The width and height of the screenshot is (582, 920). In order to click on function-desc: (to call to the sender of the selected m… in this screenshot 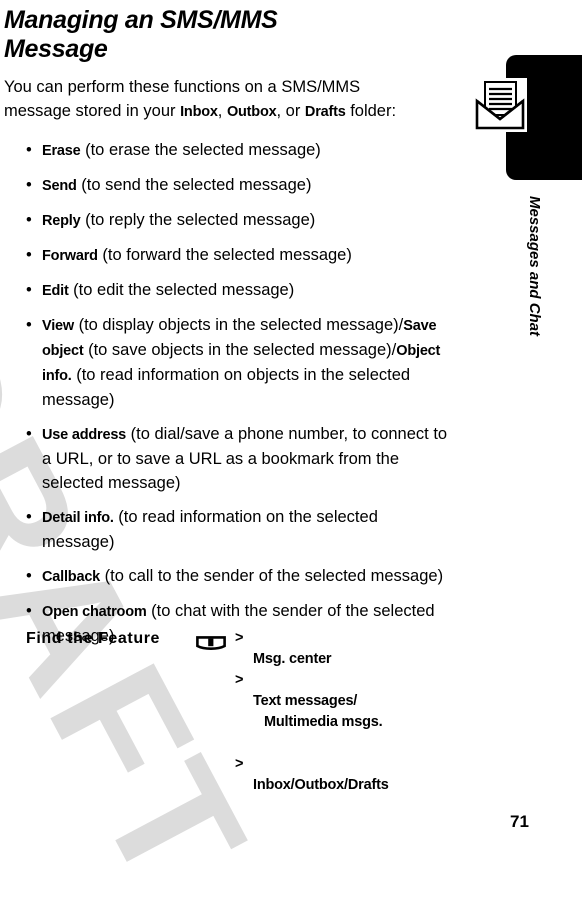, I will do `click(272, 576)`.